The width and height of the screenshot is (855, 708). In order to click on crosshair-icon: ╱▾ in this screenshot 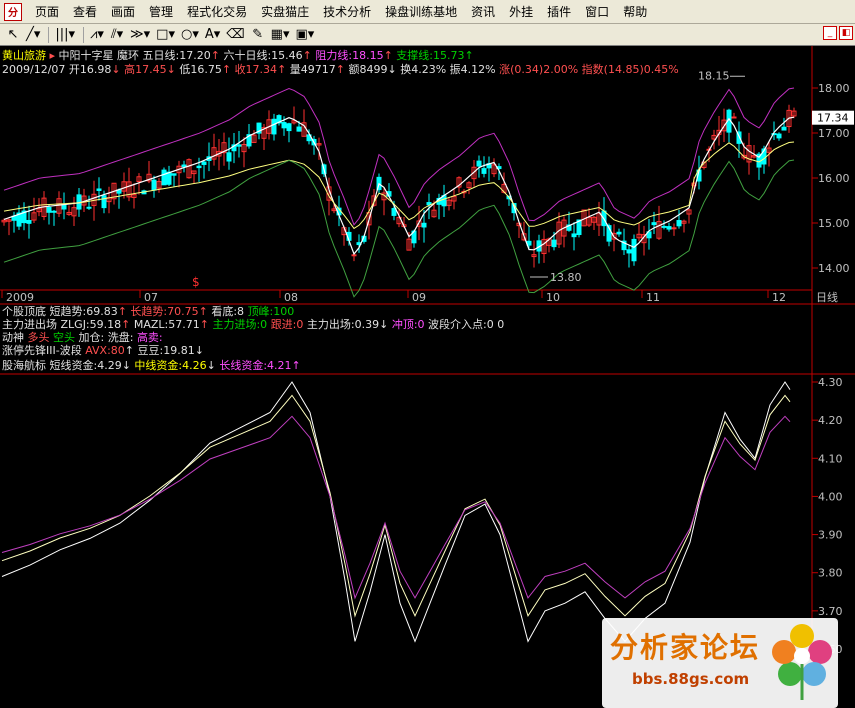, I will do `click(33, 35)`.